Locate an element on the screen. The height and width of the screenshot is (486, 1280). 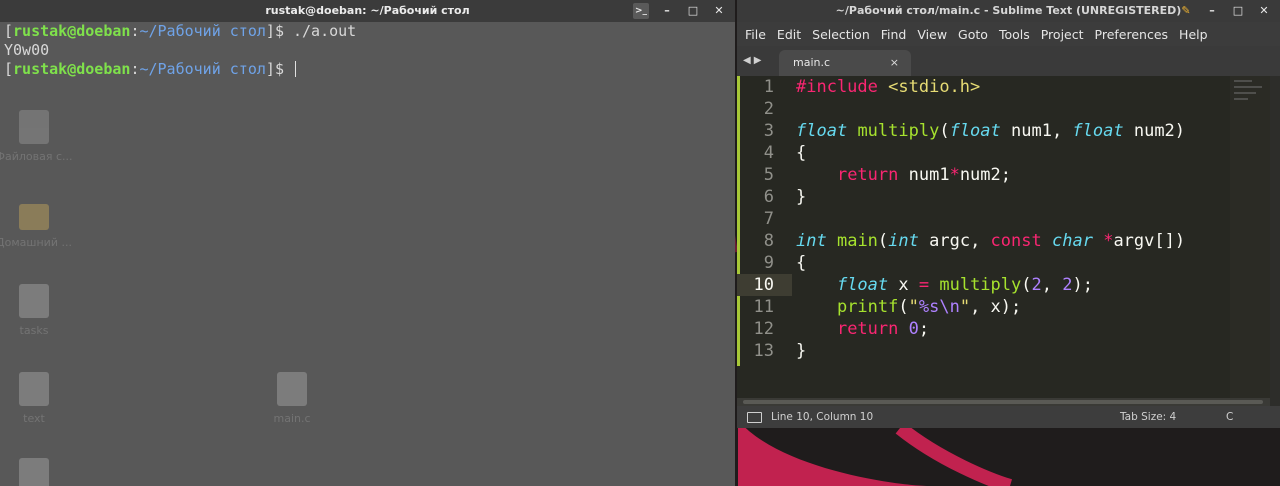
menu-edit: Edit is located at coordinates (793, 34).